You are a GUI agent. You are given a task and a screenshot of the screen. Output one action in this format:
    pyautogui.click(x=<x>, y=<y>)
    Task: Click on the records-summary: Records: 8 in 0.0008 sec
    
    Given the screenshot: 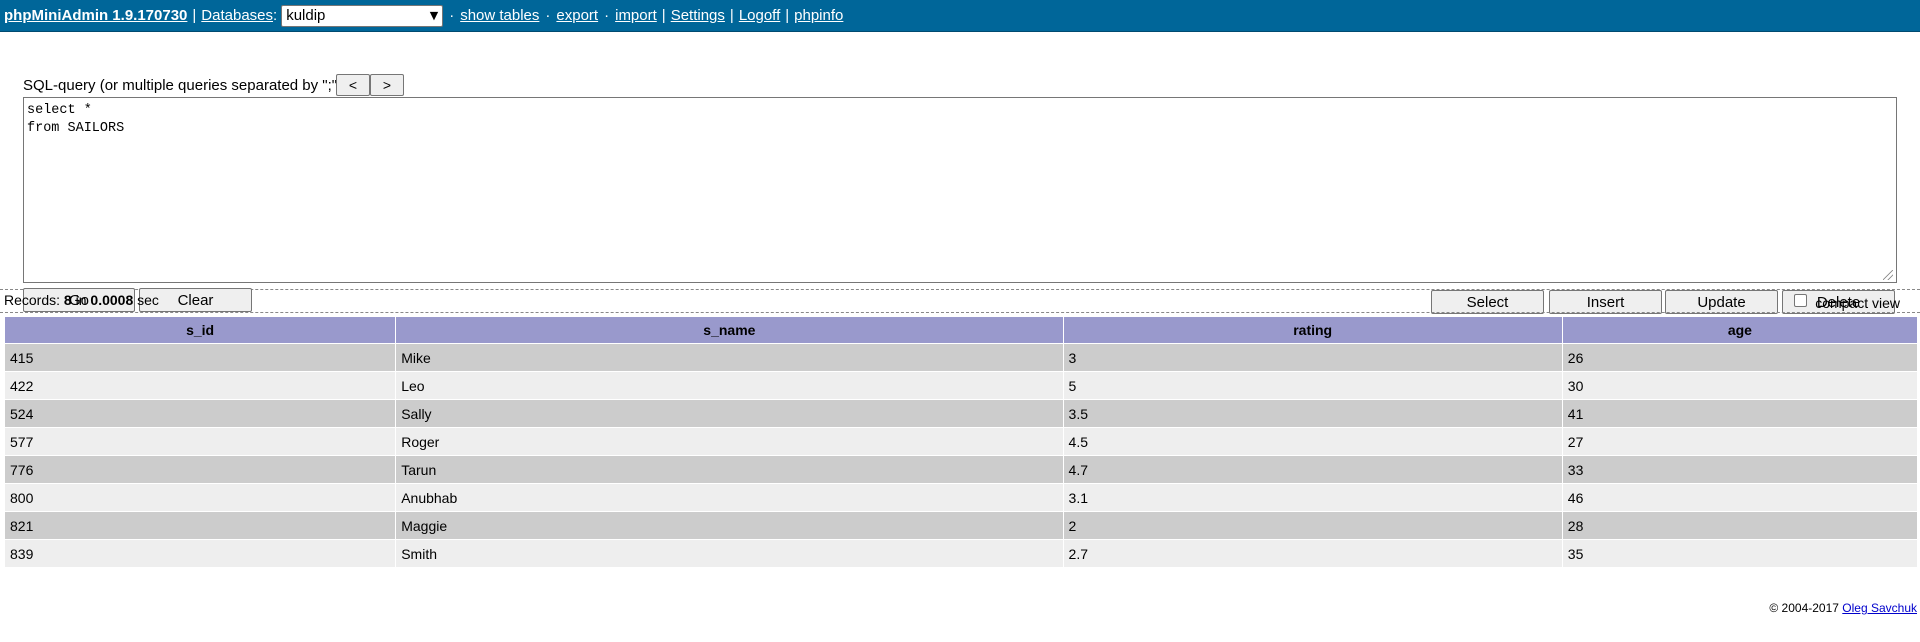 What is the action you would take?
    pyautogui.click(x=81, y=300)
    